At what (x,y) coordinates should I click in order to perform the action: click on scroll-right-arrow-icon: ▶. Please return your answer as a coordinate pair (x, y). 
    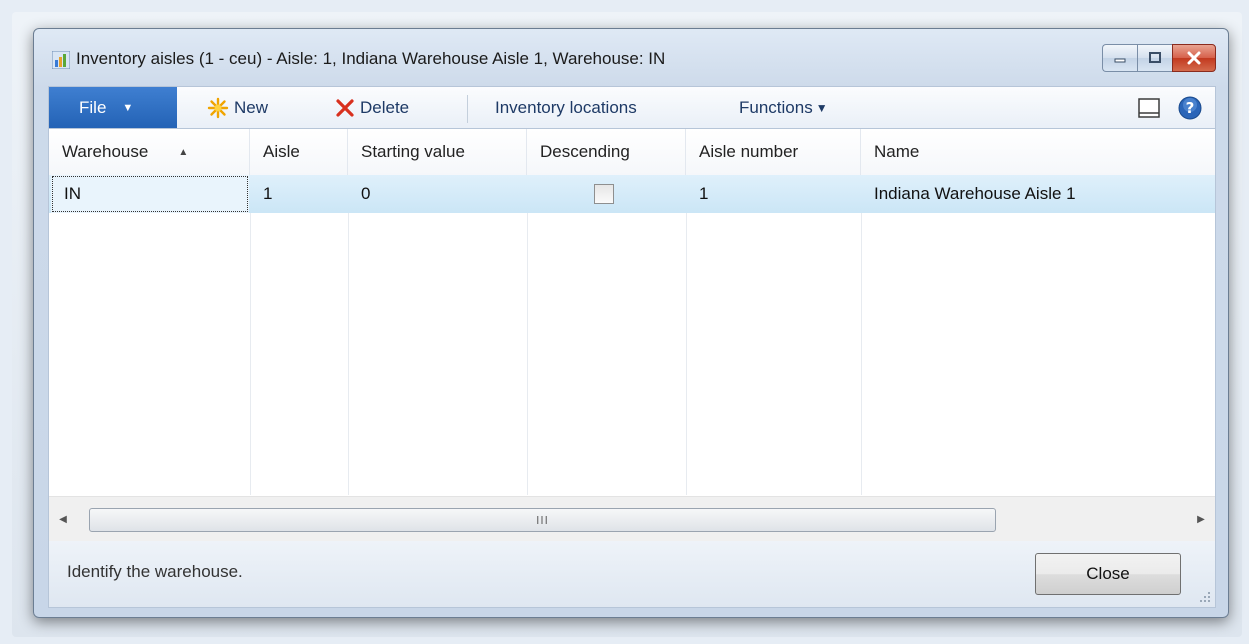
    Looking at the image, I should click on (1201, 519).